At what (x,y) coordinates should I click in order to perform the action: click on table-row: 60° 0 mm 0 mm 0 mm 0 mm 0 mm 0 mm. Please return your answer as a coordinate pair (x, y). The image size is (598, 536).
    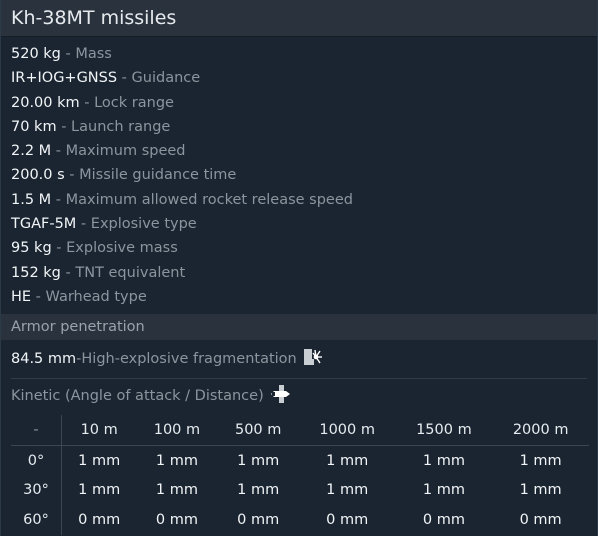
    Looking at the image, I should click on (300, 520).